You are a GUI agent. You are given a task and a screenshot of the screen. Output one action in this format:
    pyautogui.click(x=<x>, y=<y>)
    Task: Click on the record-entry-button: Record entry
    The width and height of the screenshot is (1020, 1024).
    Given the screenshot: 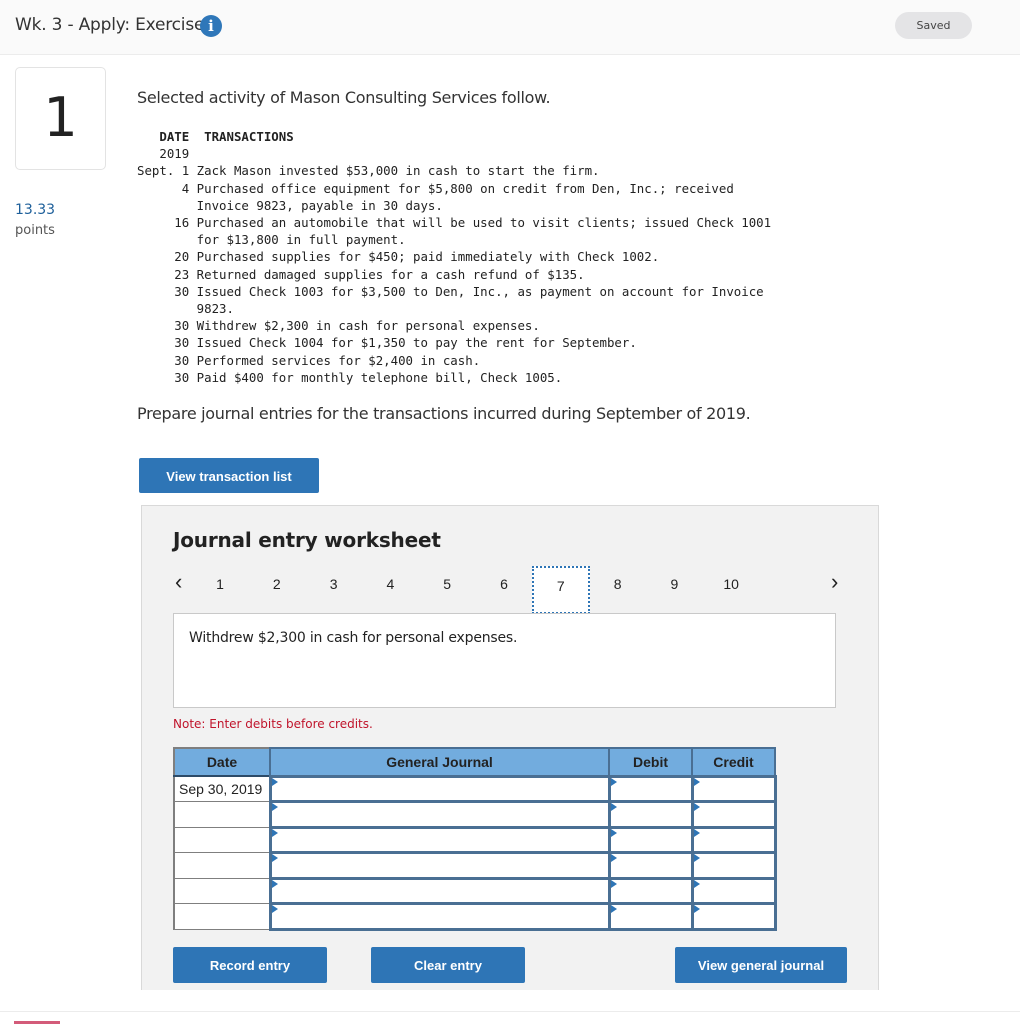 What is the action you would take?
    pyautogui.click(x=250, y=965)
    